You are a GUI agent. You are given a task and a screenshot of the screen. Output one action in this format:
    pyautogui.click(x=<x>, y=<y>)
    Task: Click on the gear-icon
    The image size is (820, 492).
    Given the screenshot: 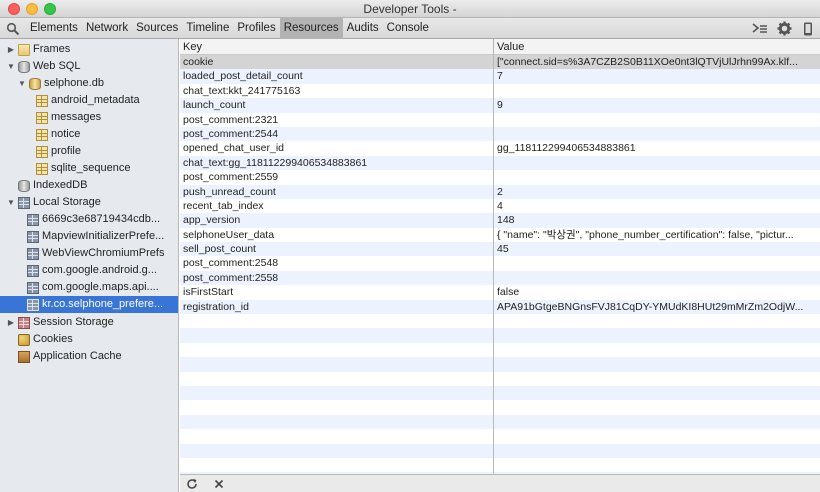 What is the action you would take?
    pyautogui.click(x=784, y=28)
    